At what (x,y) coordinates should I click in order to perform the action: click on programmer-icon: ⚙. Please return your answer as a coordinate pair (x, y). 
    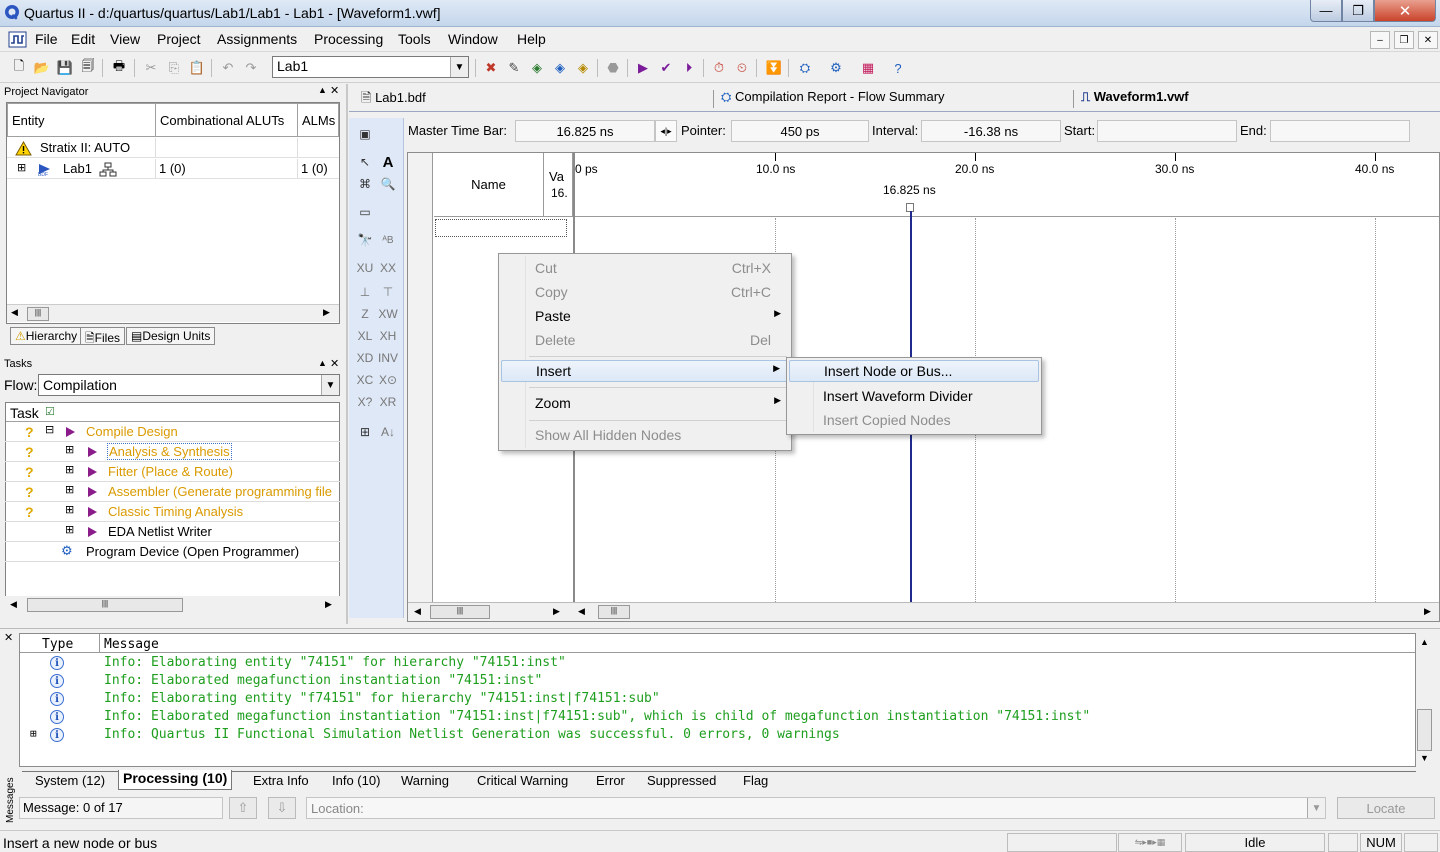
    Looking at the image, I should click on (836, 68).